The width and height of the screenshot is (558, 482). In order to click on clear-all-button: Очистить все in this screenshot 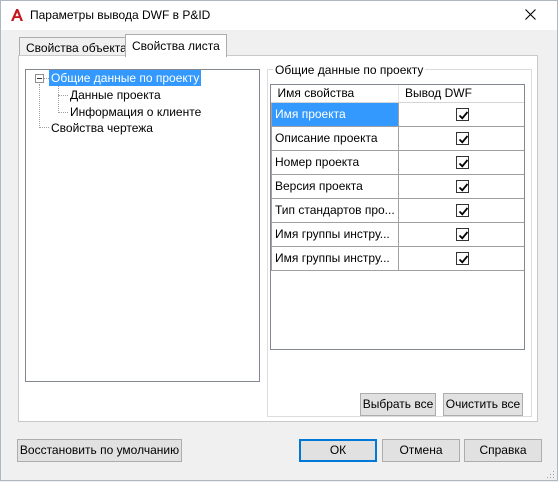, I will do `click(483, 404)`.